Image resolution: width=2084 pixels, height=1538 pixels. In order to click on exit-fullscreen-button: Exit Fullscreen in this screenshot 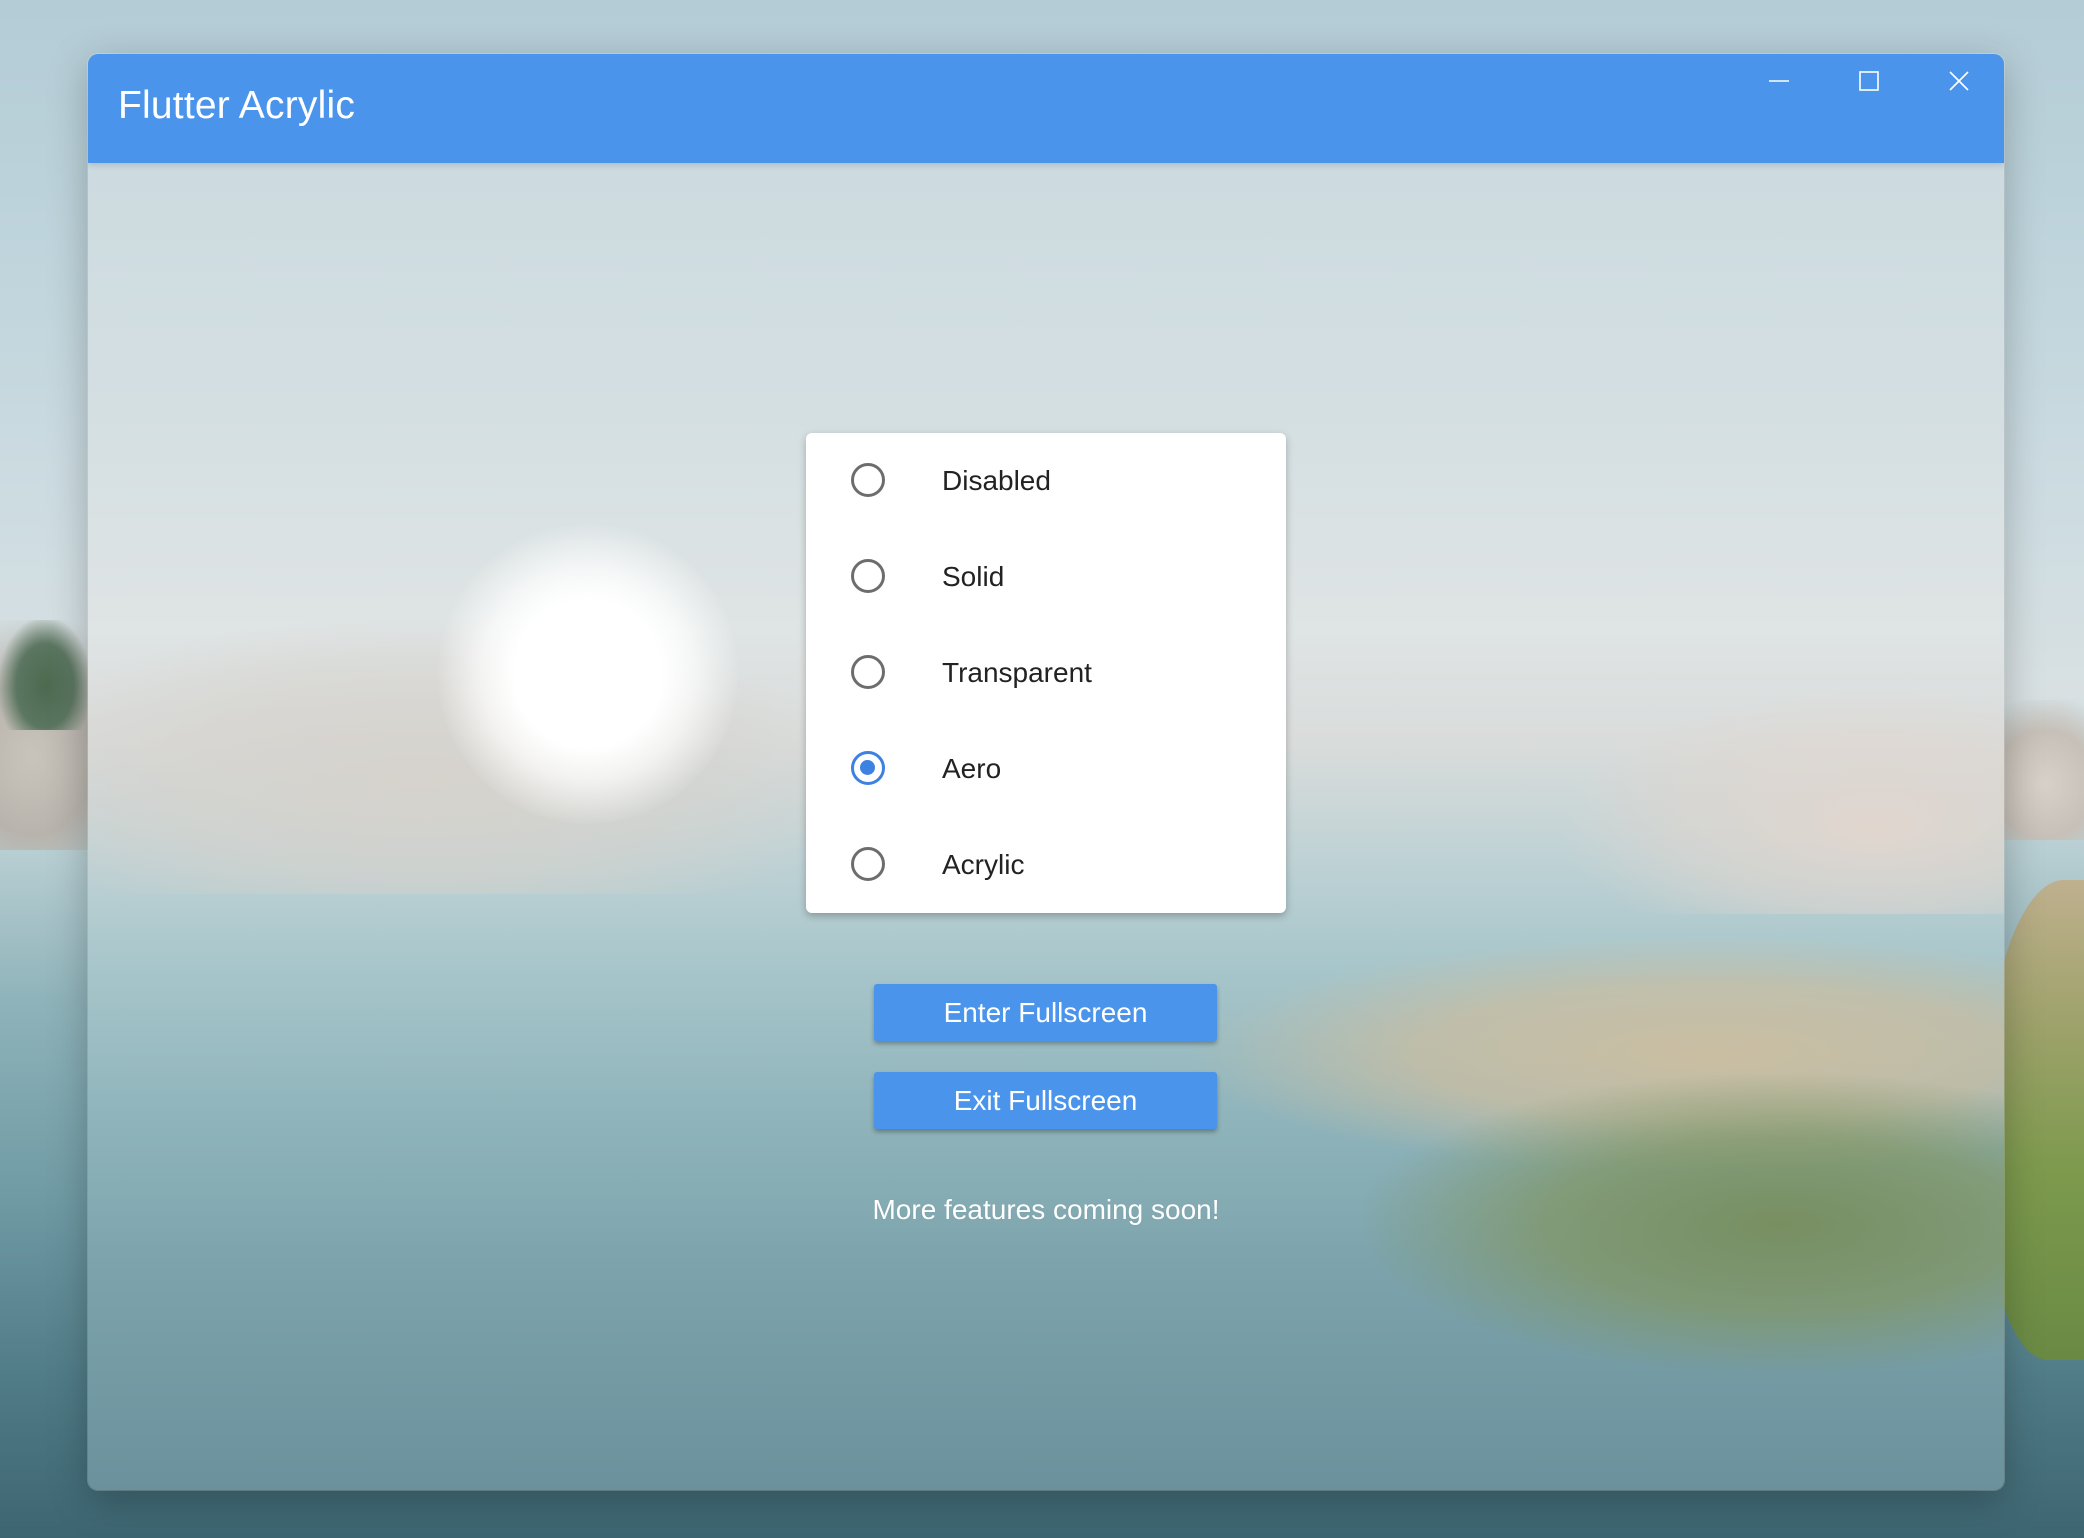, I will do `click(1045, 1100)`.